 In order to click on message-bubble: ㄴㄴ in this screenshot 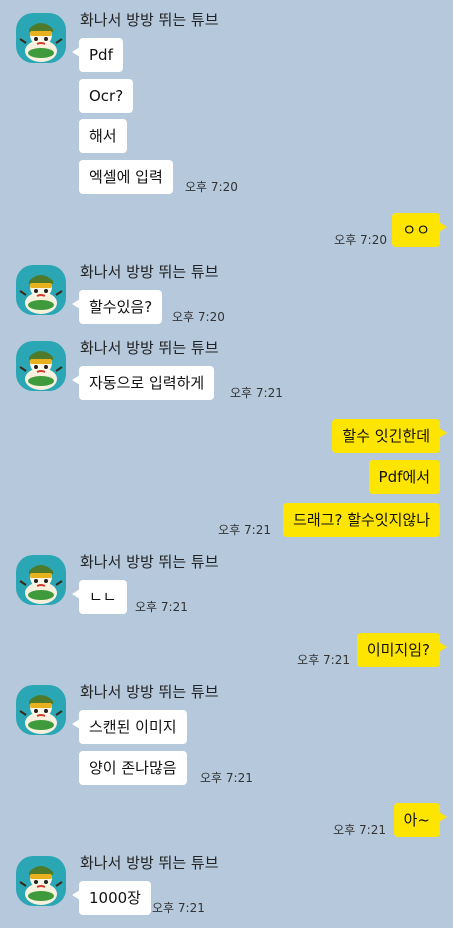, I will do `click(99, 597)`.